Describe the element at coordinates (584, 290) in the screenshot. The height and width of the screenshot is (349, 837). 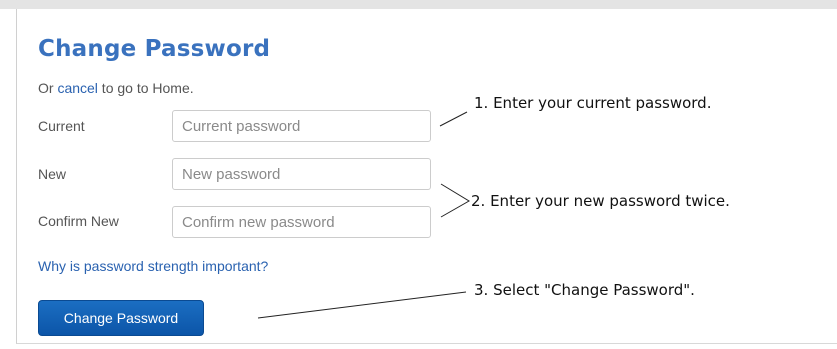
I see `annotation-step-3: 3. Select "Change Password".` at that location.